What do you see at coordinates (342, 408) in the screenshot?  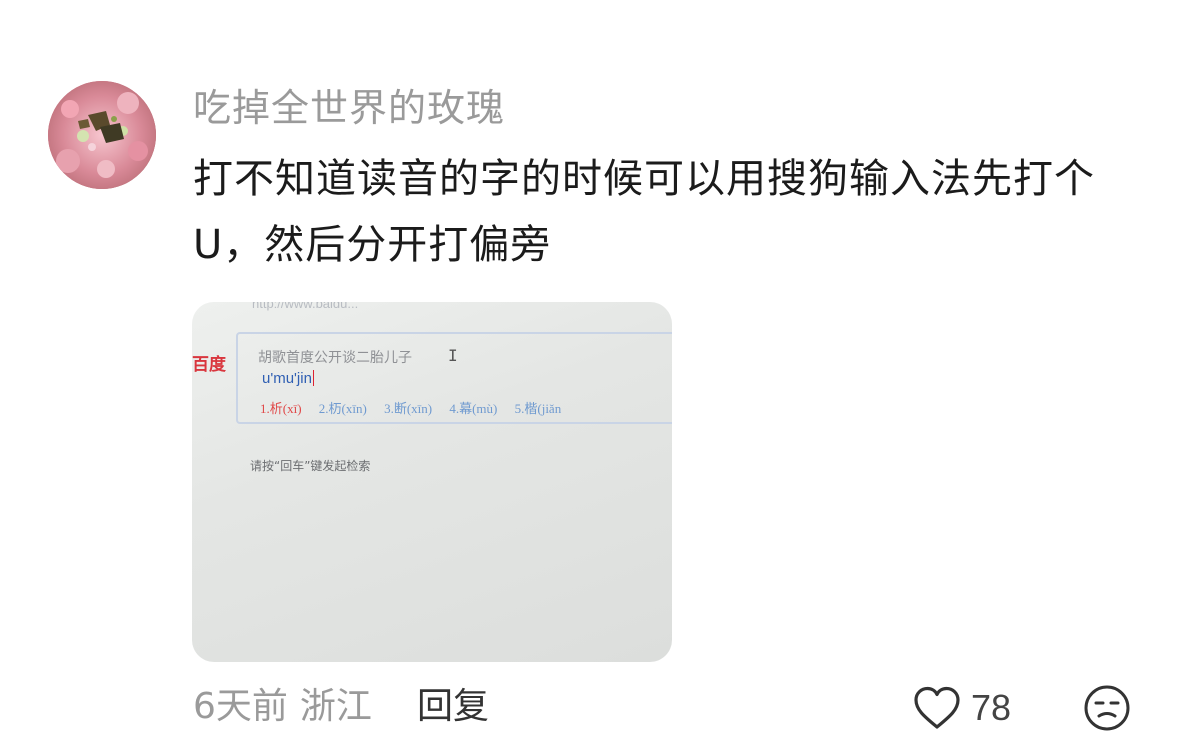 I see `ime-candidate: 2.杤(xīn)` at bounding box center [342, 408].